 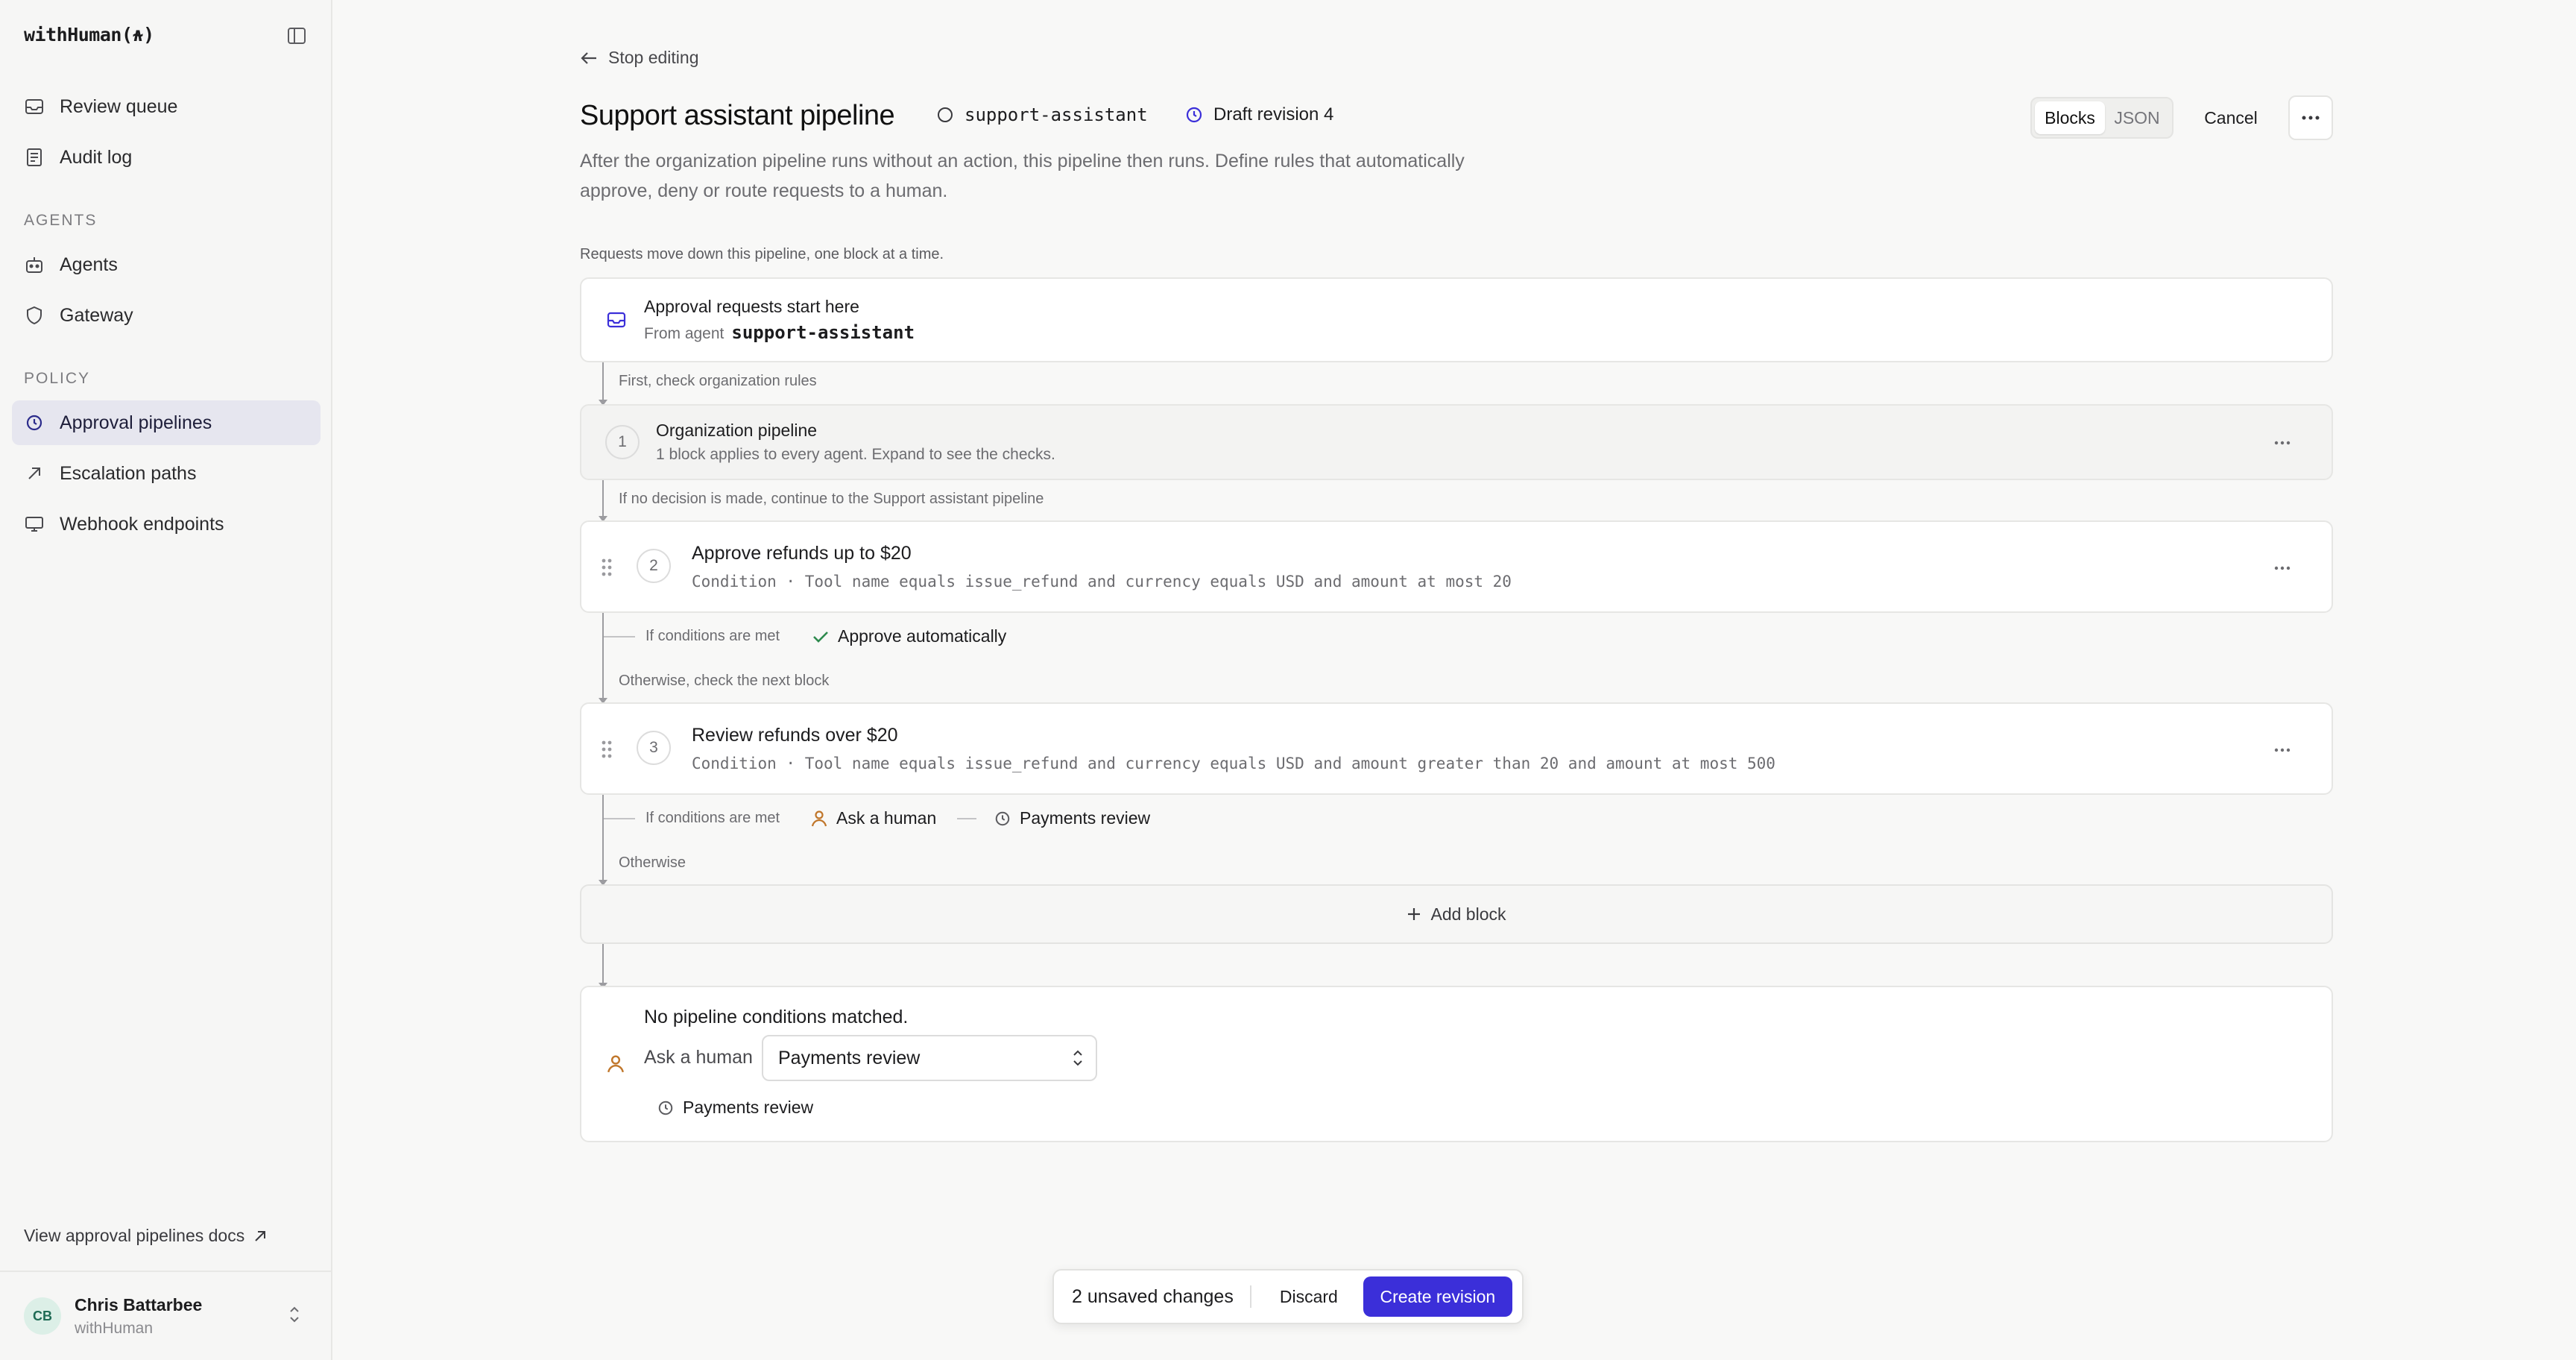 What do you see at coordinates (35, 315) in the screenshot?
I see `shield-icon` at bounding box center [35, 315].